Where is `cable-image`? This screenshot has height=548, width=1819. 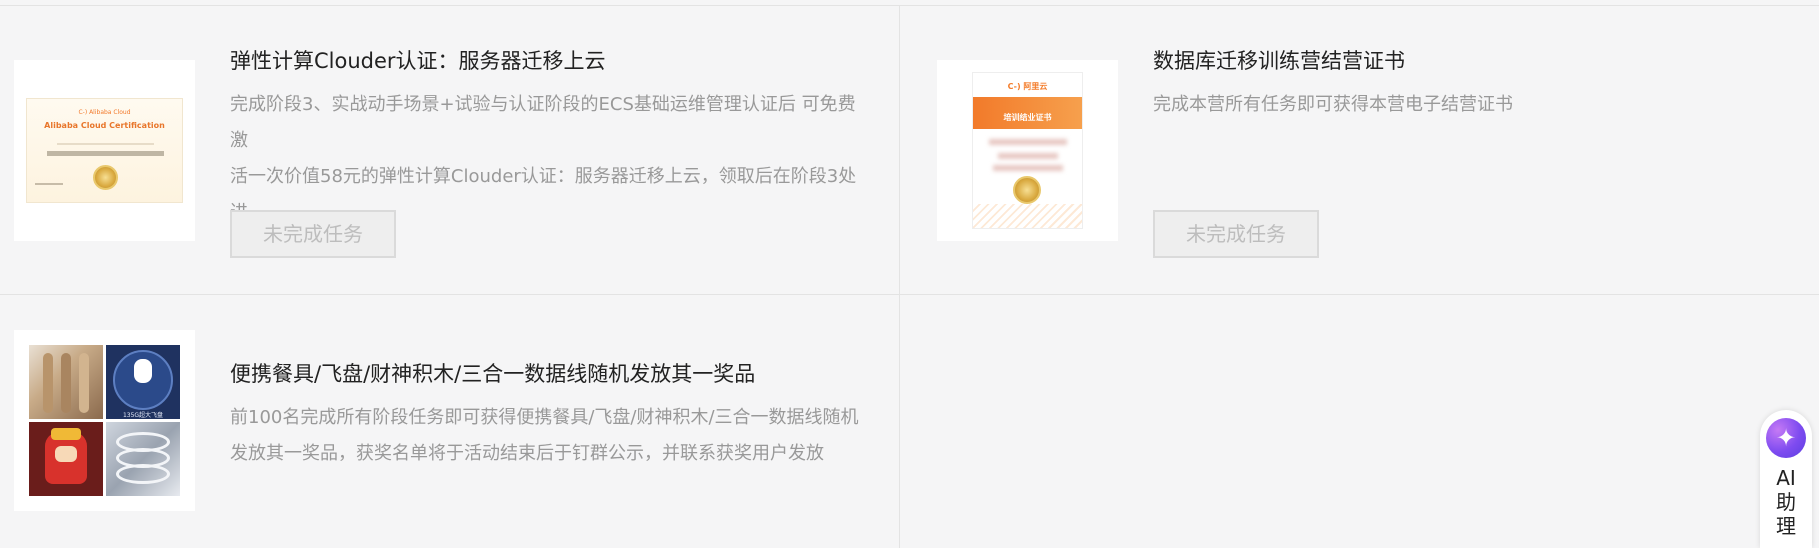
cable-image is located at coordinates (143, 459).